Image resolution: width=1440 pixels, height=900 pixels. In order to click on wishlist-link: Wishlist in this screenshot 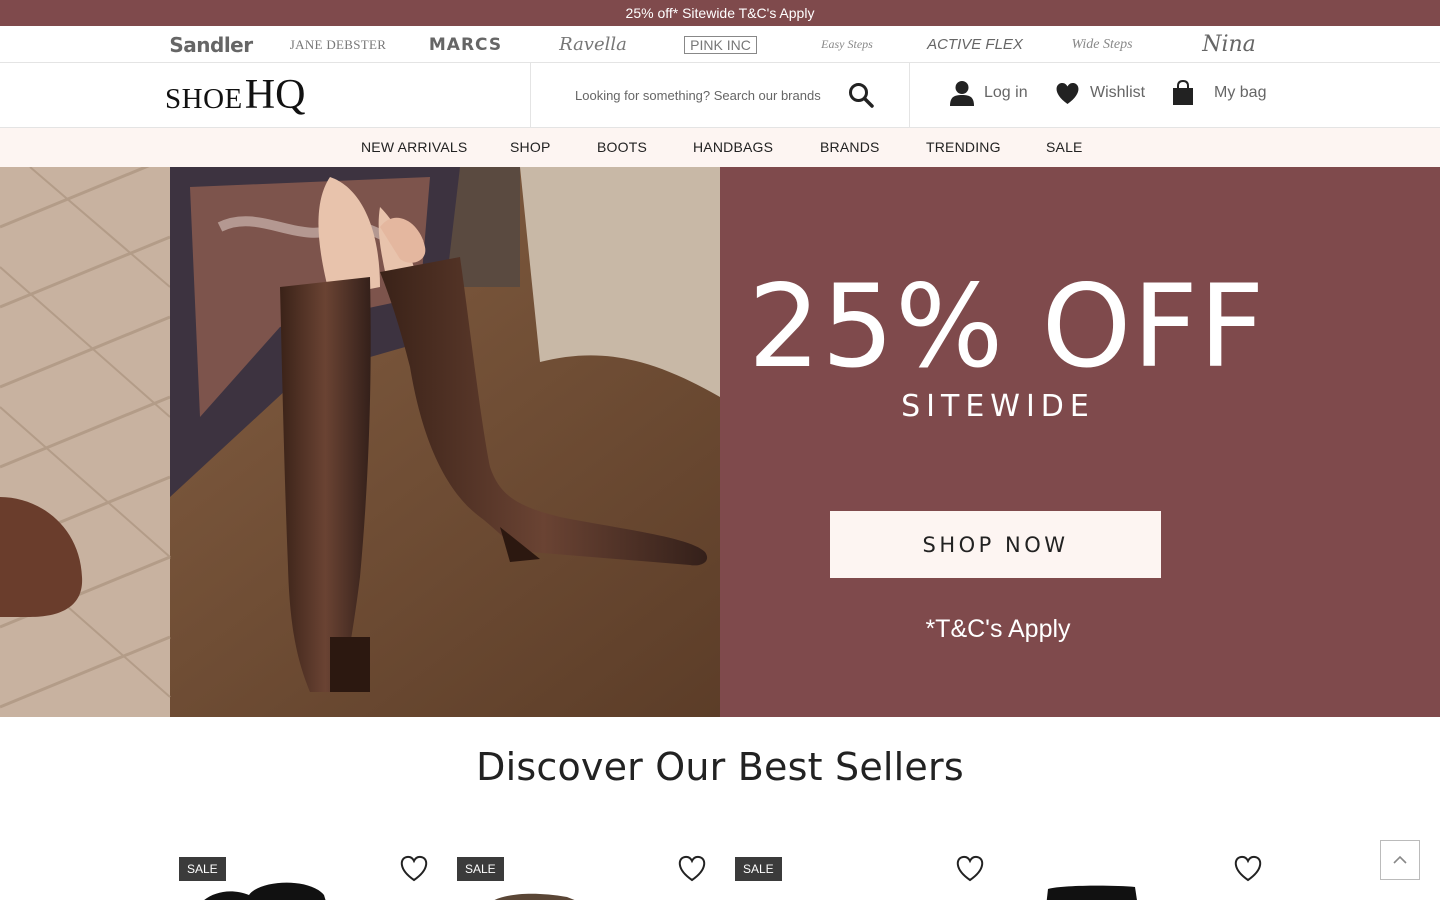, I will do `click(1100, 93)`.